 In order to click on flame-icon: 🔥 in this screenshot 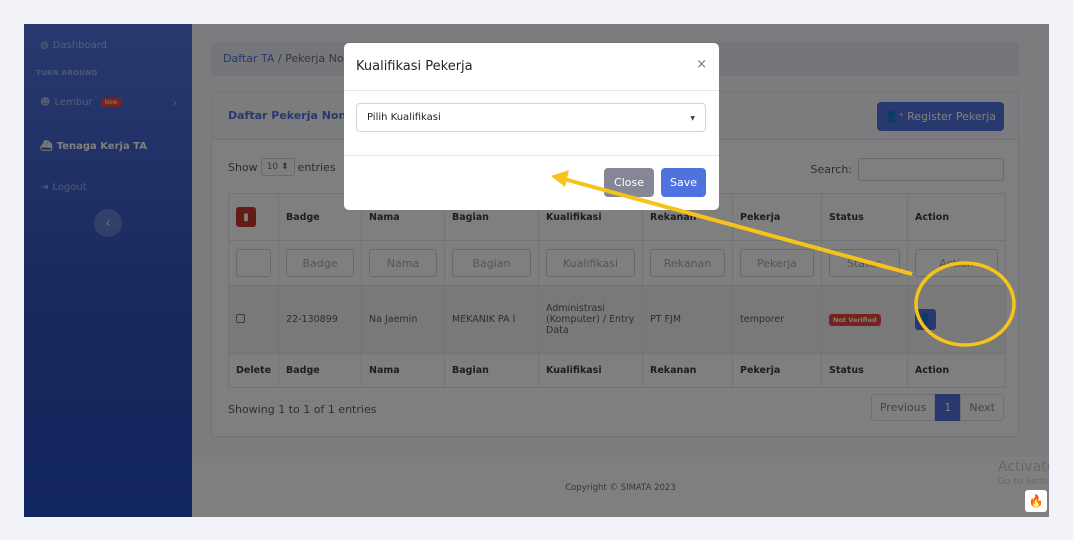, I will do `click(1036, 501)`.